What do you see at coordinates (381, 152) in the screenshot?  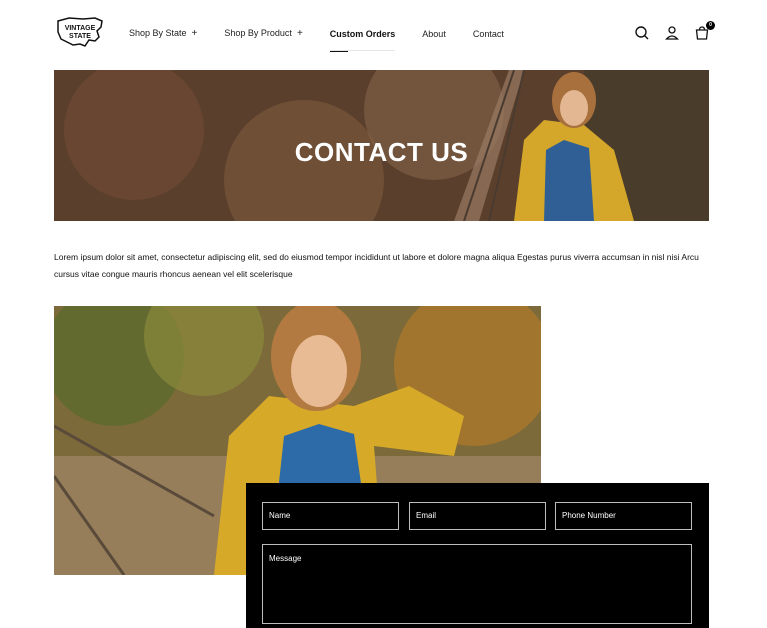 I see `hero-title: CONTACT US` at bounding box center [381, 152].